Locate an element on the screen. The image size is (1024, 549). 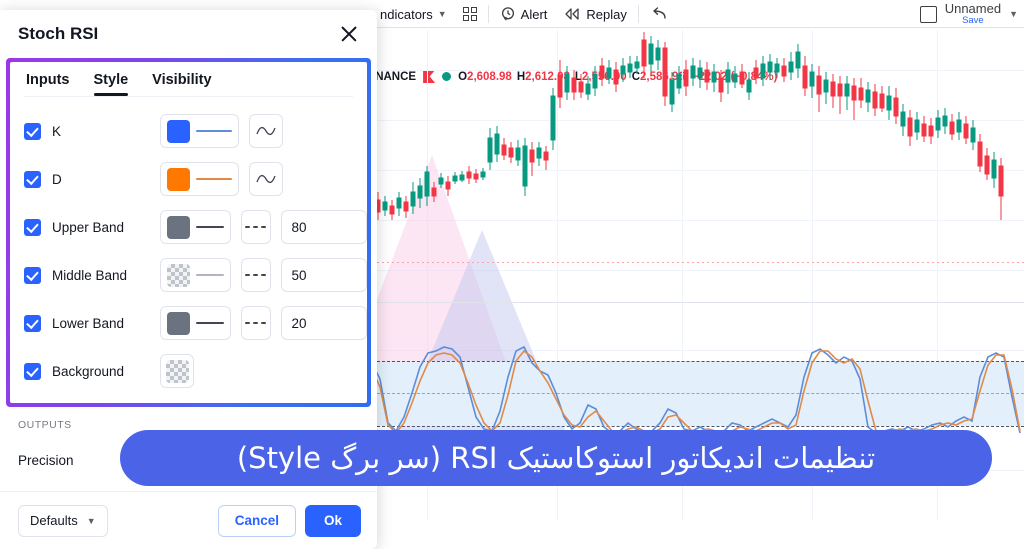
checkbox-k is located at coordinates (32, 131).